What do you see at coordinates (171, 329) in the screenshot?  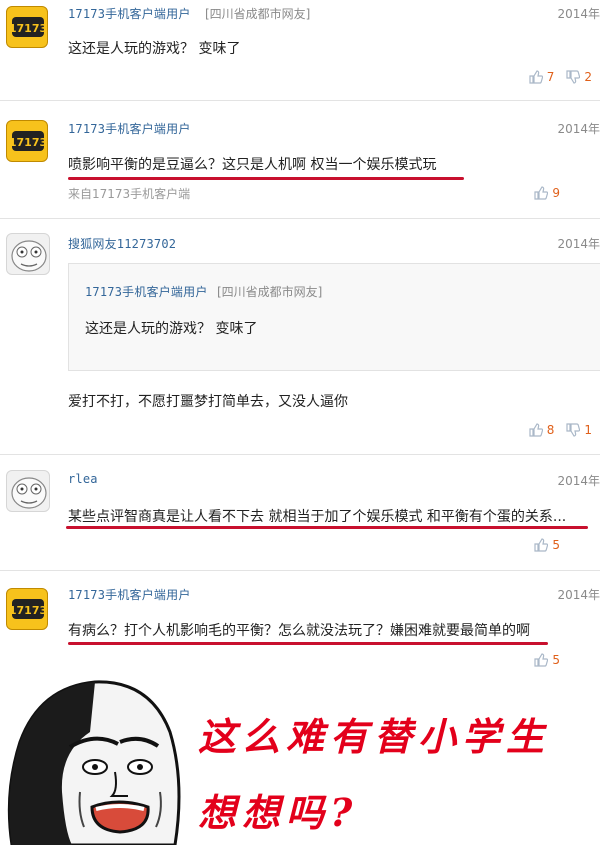 I see `quoted-text: 这还是人玩的游戏？ 变味了` at bounding box center [171, 329].